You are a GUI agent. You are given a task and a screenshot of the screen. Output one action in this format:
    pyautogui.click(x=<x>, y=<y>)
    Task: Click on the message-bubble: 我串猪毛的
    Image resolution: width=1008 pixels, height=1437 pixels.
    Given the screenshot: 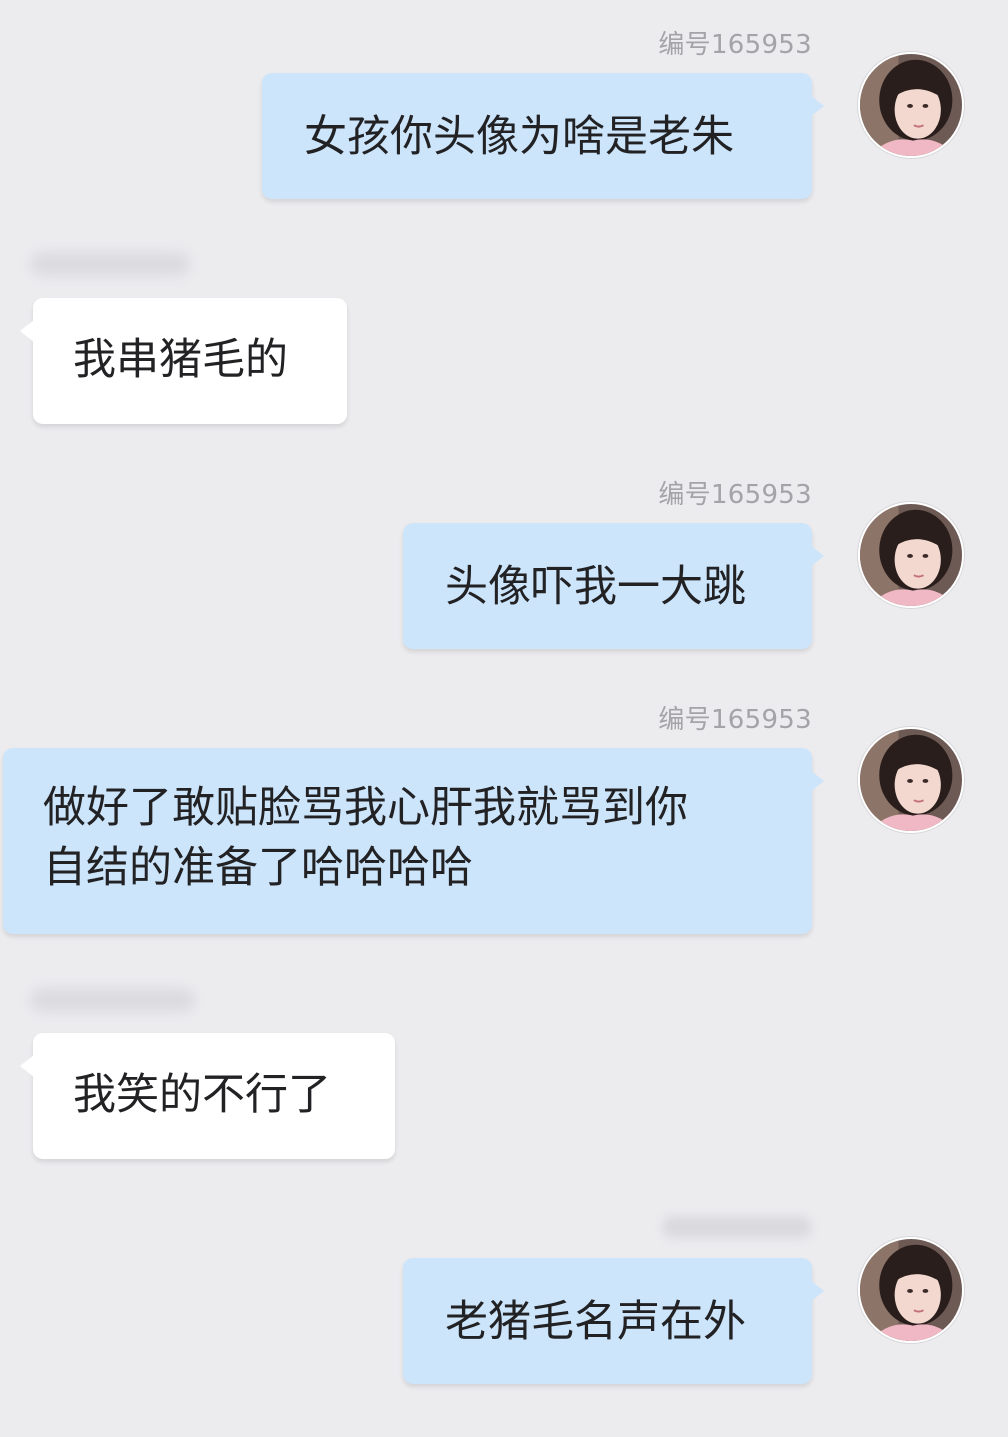 What is the action you would take?
    pyautogui.click(x=183, y=361)
    